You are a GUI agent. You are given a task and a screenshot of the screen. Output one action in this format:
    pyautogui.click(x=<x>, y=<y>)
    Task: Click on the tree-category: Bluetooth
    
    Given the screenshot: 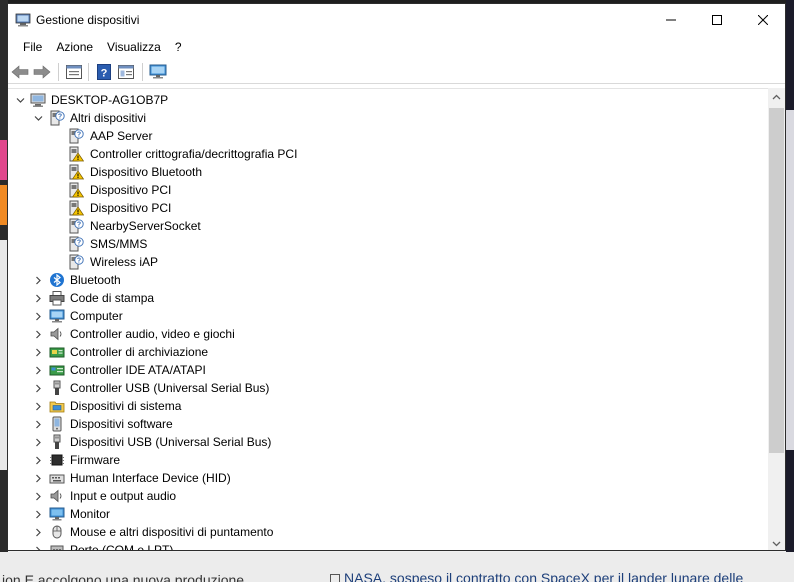 What is the action you would take?
    pyautogui.click(x=388, y=280)
    